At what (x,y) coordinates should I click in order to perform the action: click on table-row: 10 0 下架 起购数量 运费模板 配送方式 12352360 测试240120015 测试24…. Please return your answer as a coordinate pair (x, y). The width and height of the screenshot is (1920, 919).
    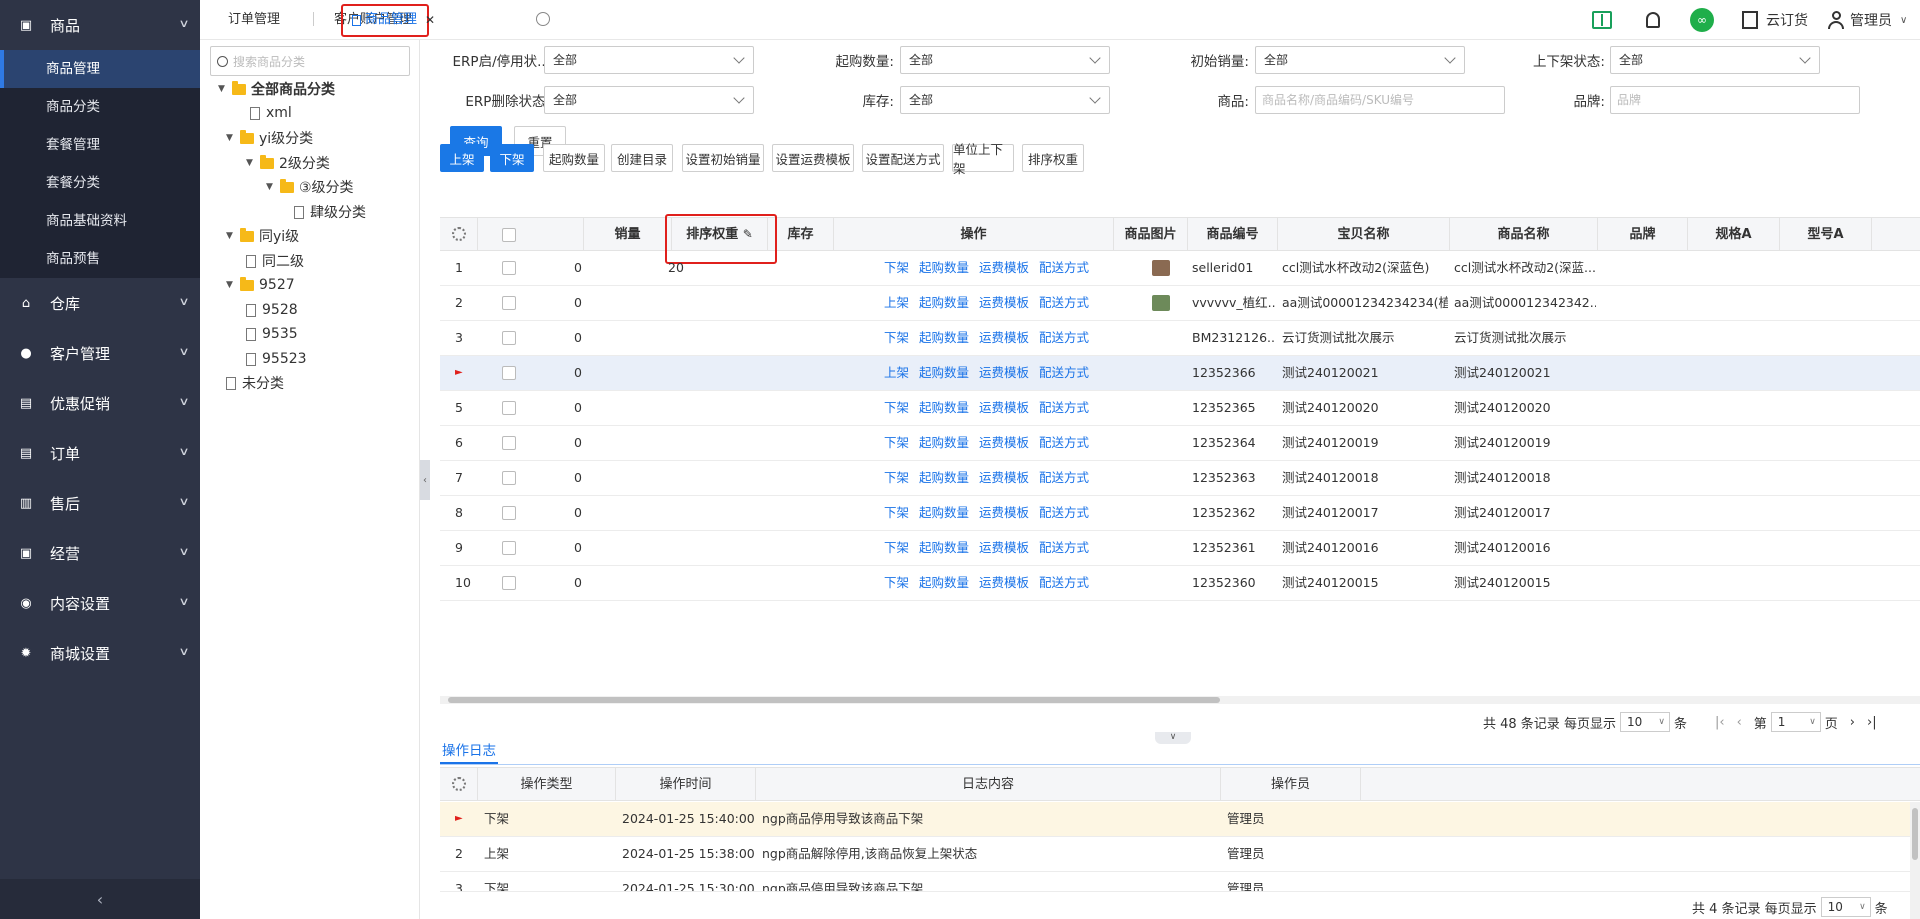
    Looking at the image, I should click on (1180, 583).